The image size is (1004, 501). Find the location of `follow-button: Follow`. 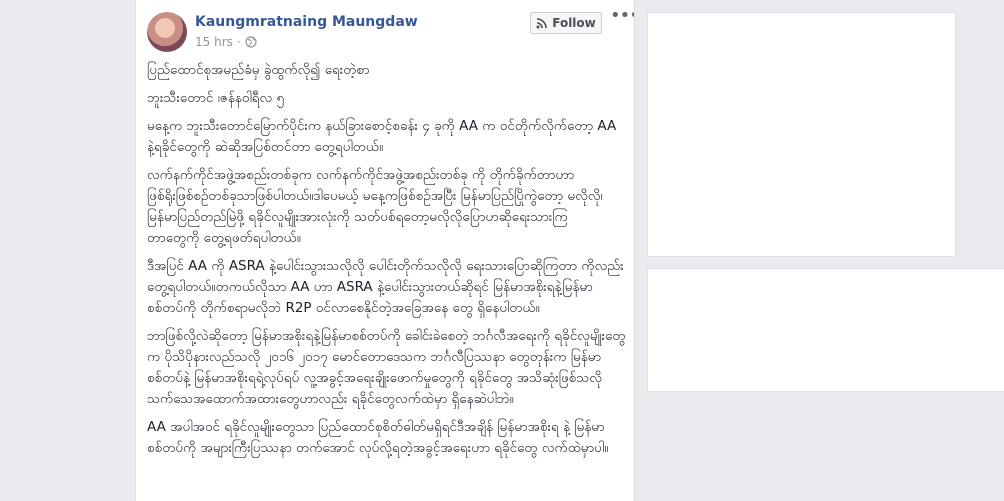

follow-button: Follow is located at coordinates (566, 23).